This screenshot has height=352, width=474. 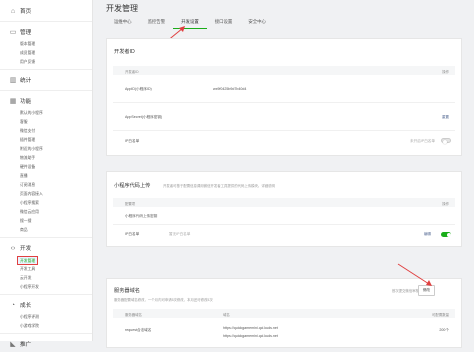 What do you see at coordinates (440, 315) in the screenshot?
I see `col-count: 可配置数量` at bounding box center [440, 315].